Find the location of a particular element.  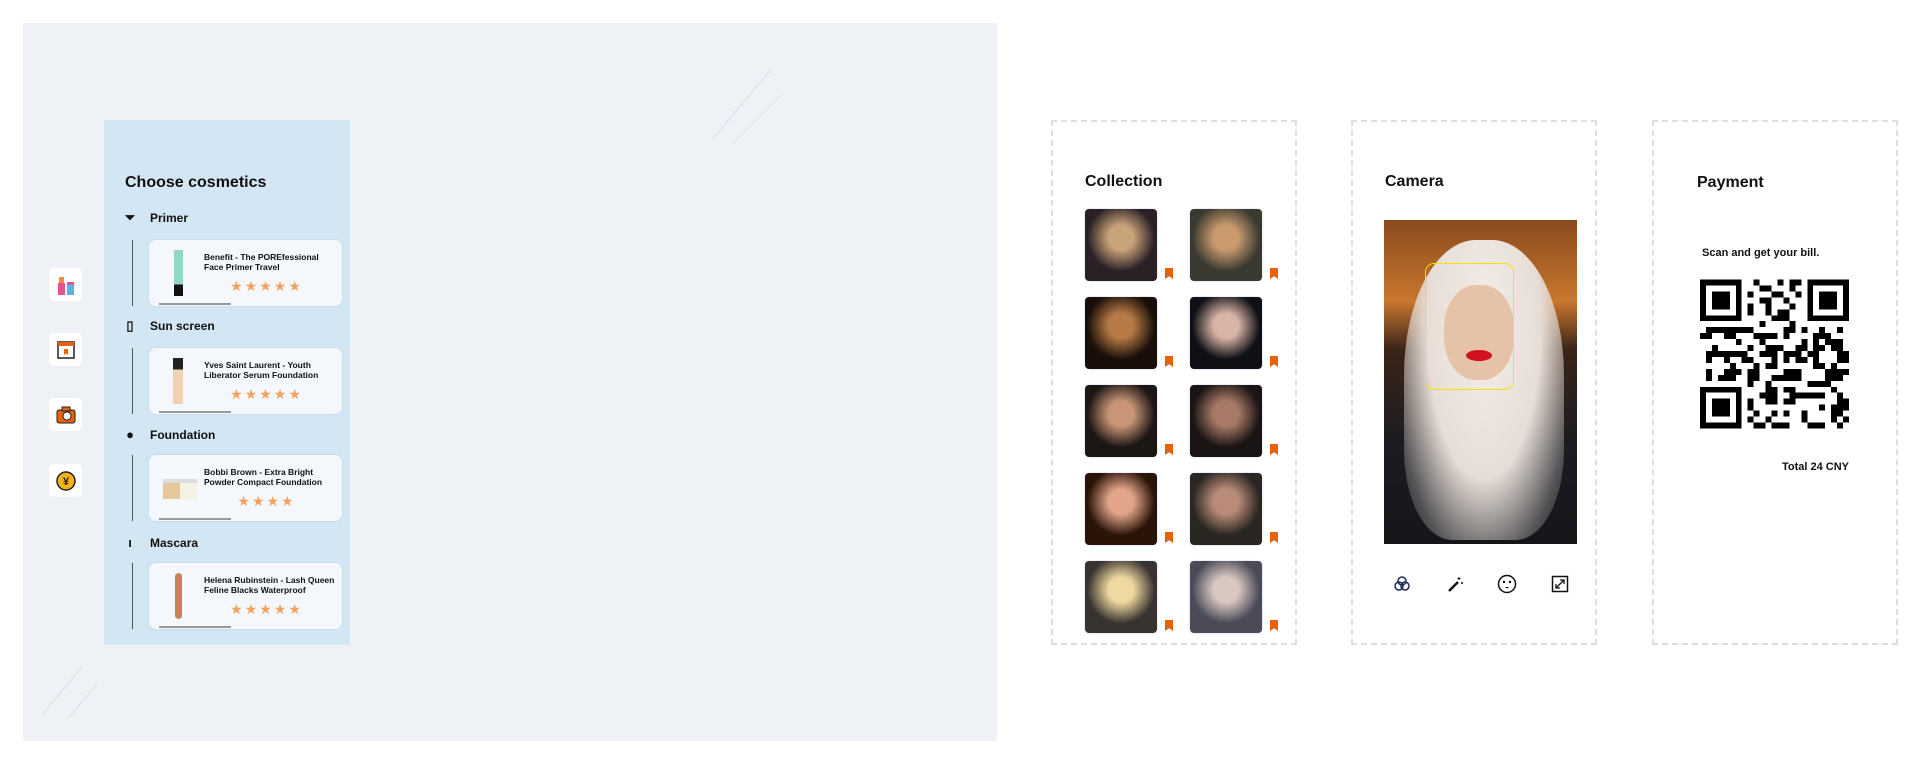

filters-button is located at coordinates (1402, 584).